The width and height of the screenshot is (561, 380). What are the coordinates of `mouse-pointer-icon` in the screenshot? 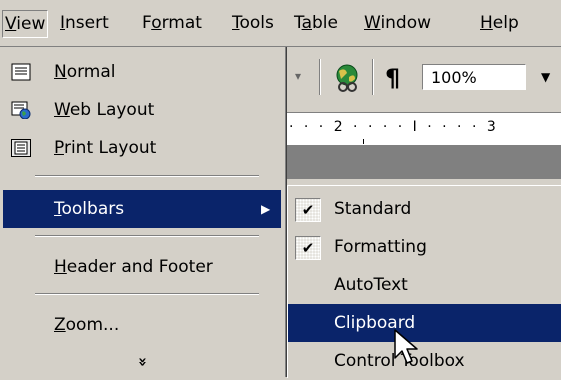 It's located at (406, 346).